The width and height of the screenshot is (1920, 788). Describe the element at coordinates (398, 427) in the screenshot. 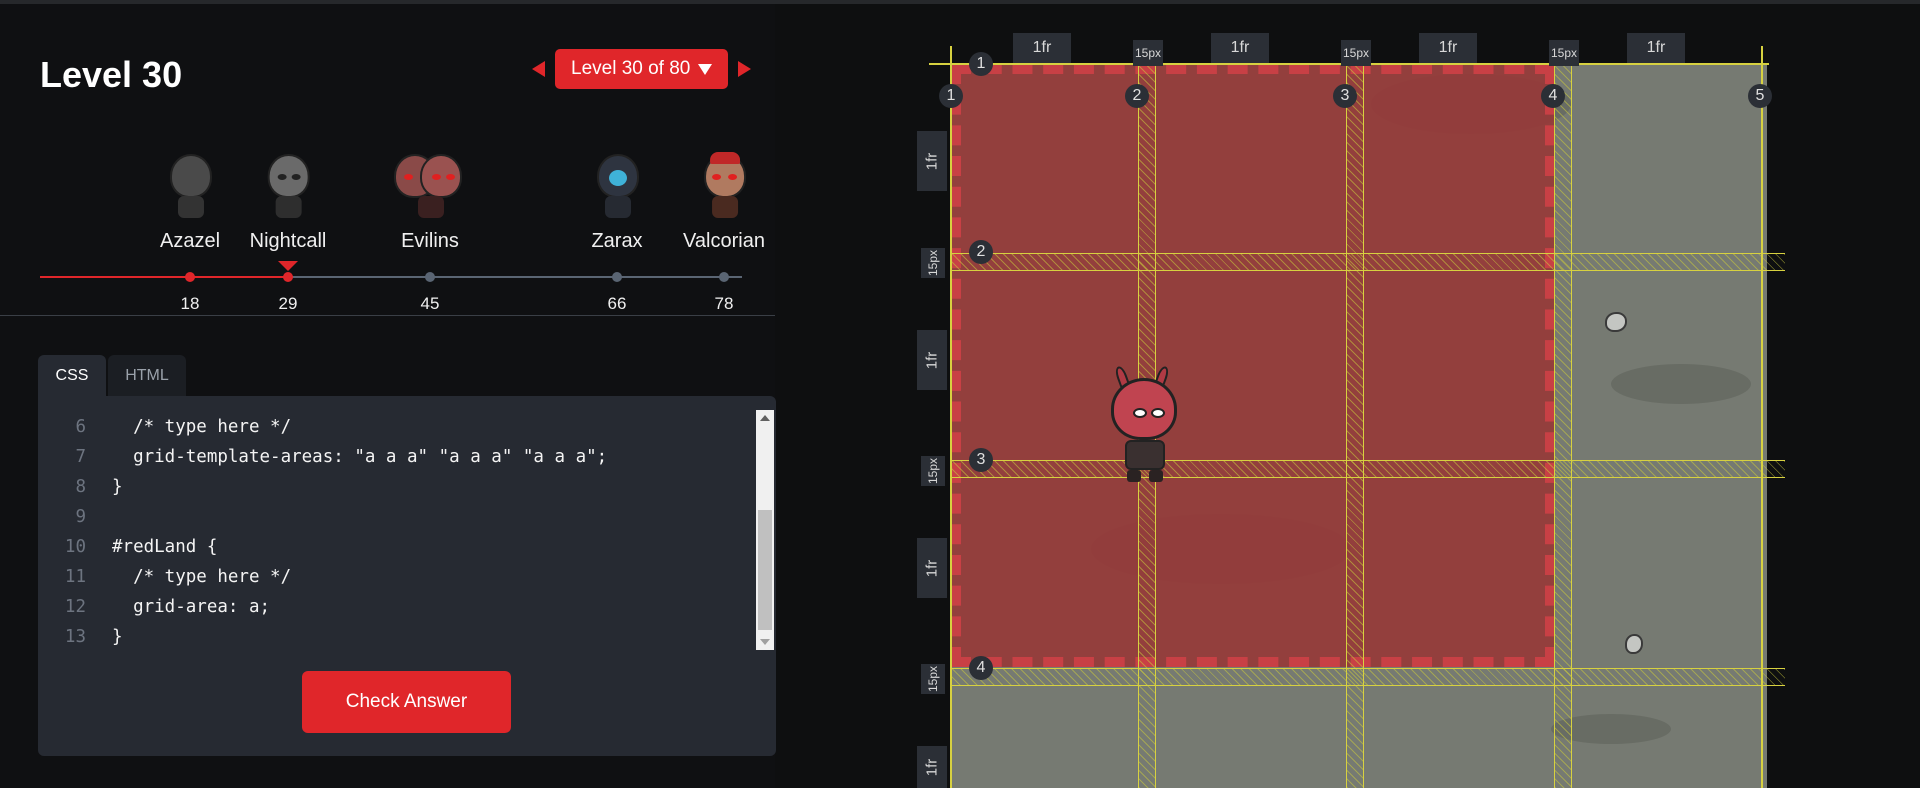

I see `code-line: 6 /* type here */` at that location.